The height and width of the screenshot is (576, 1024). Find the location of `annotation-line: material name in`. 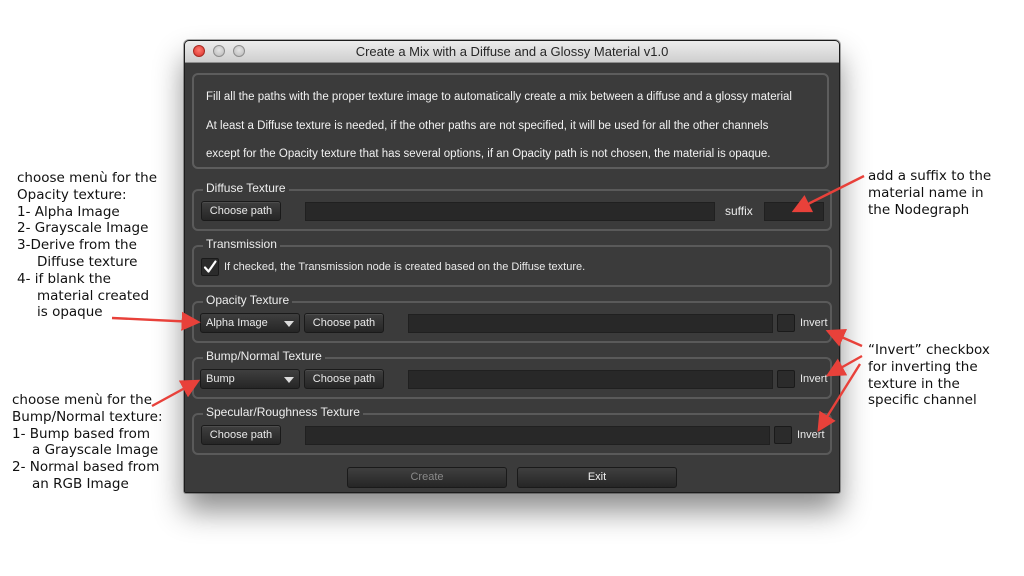

annotation-line: material name in is located at coordinates (926, 192).